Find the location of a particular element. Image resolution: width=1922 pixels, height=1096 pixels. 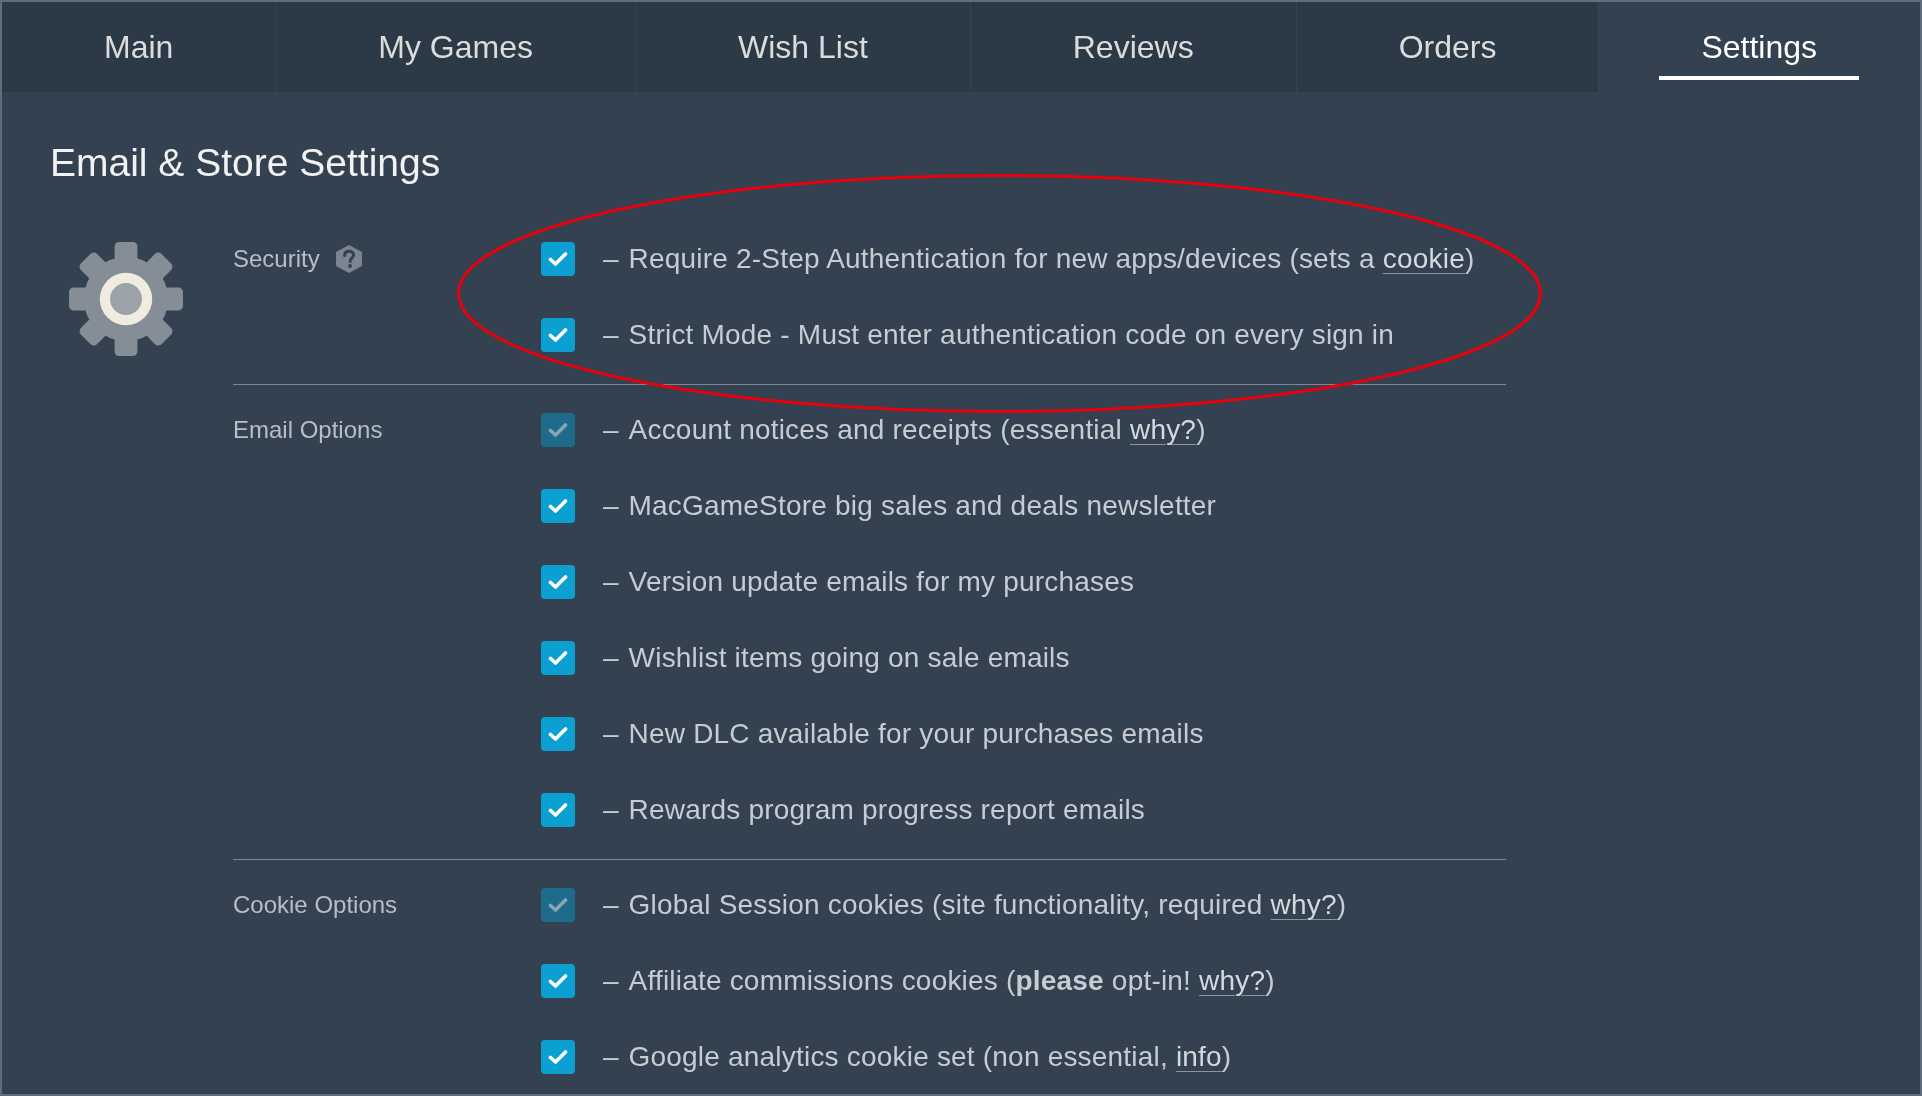

nav-tab: Main is located at coordinates (139, 47).